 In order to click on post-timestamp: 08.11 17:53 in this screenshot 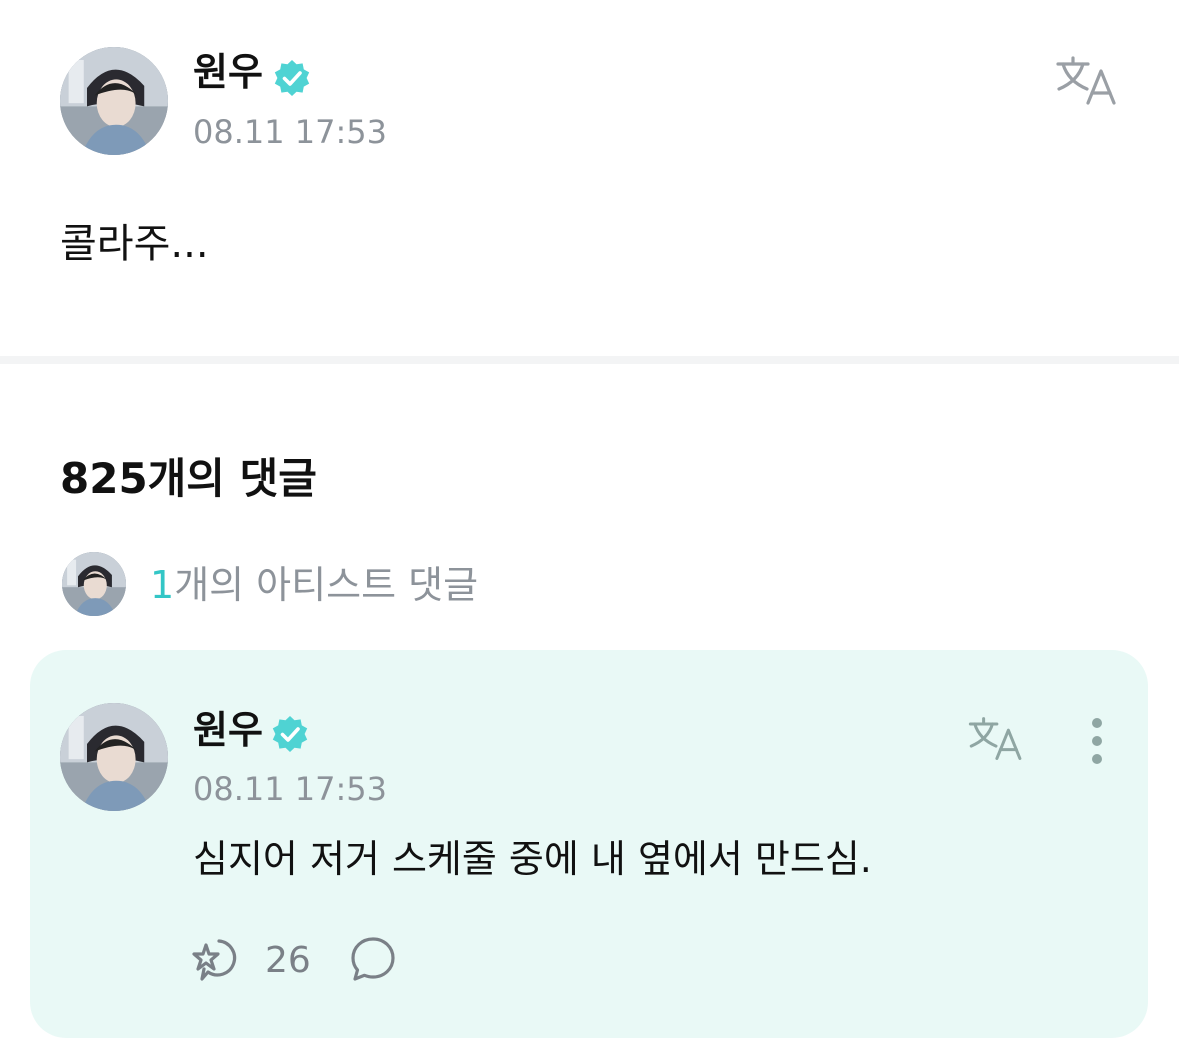, I will do `click(290, 132)`.